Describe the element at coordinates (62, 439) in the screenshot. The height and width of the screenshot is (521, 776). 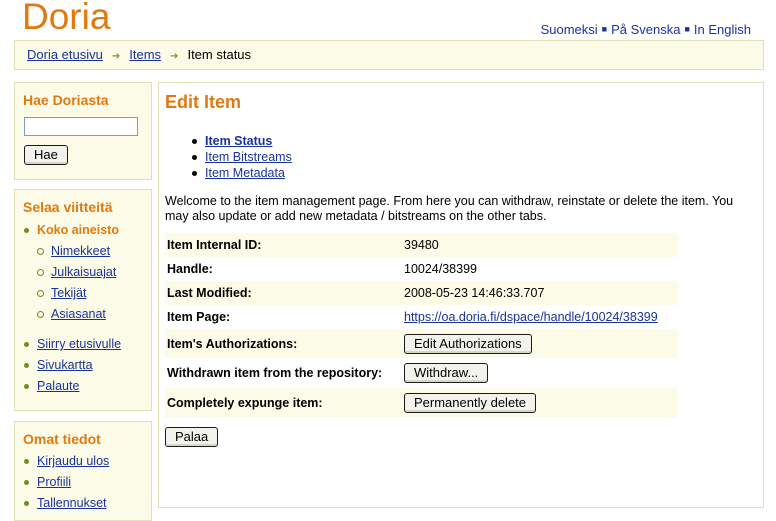
I see `account-panel-title: Omat tiedot` at that location.